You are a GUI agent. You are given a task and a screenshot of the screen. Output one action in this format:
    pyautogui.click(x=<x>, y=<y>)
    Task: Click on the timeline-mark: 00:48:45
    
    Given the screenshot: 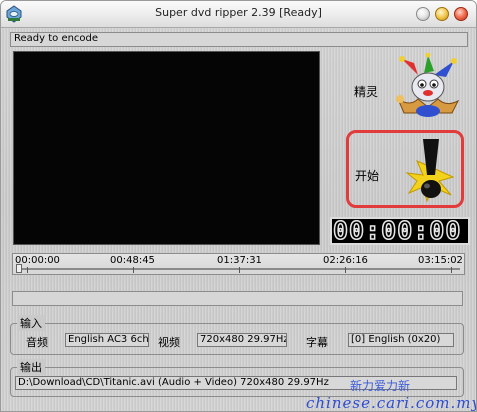 What is the action you would take?
    pyautogui.click(x=132, y=260)
    